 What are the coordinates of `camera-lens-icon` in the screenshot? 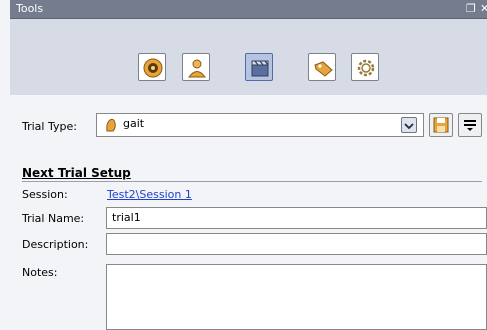 It's located at (153, 68).